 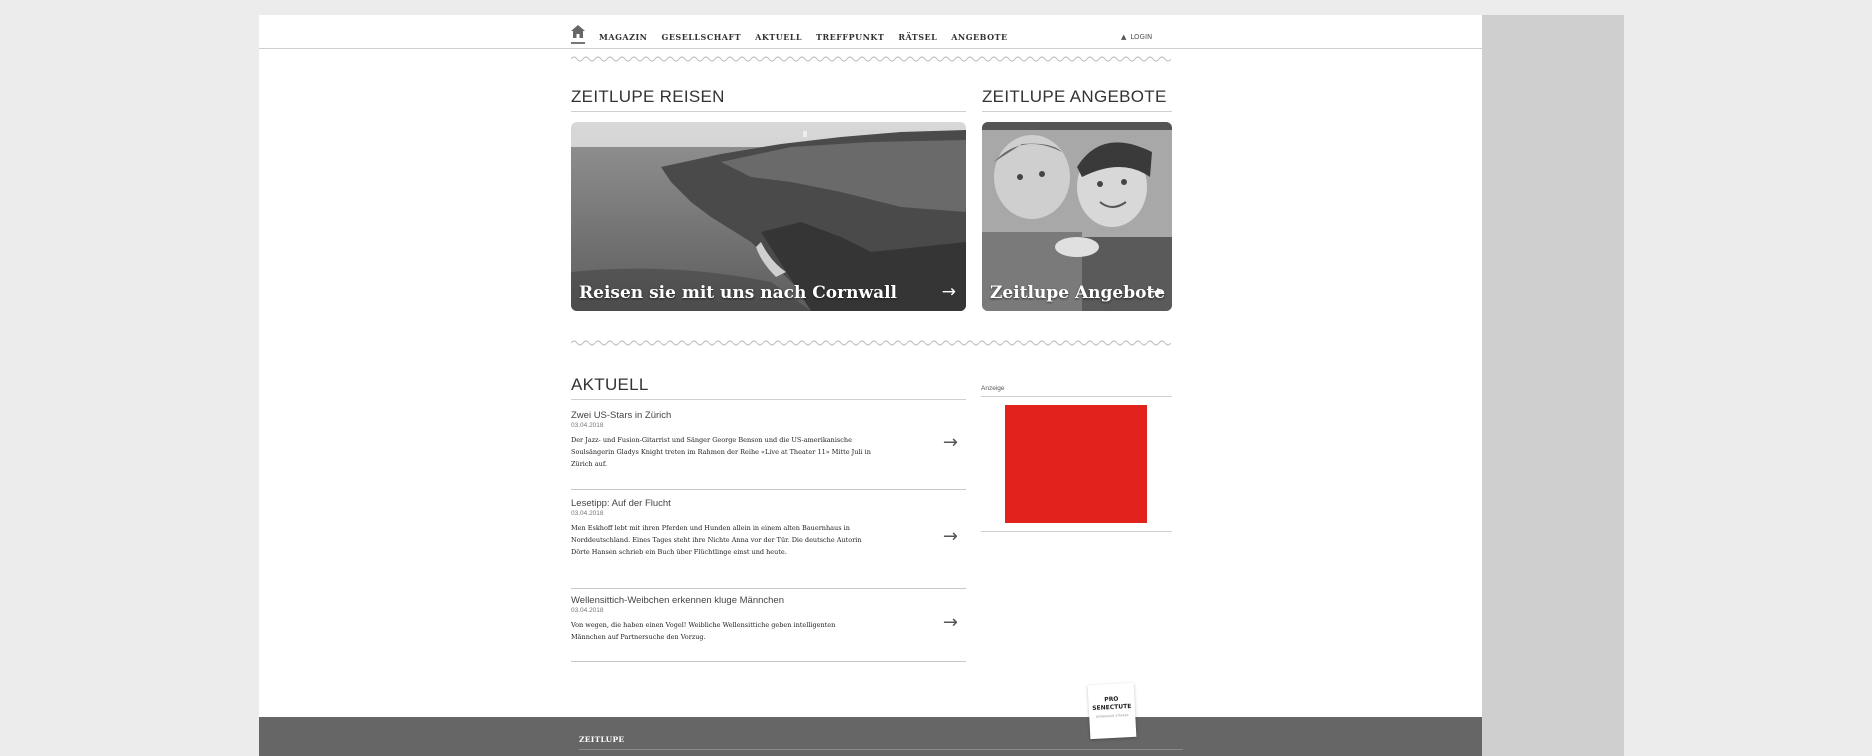 What do you see at coordinates (1124, 37) in the screenshot?
I see `user-icon: ▲` at bounding box center [1124, 37].